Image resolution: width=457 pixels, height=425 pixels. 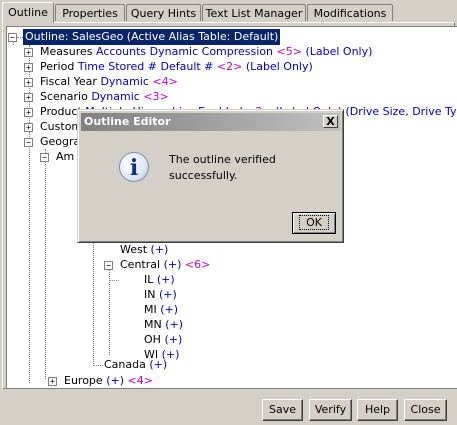 What do you see at coordinates (156, 96) in the screenshot?
I see `tree-item-scenario-count: <3>` at bounding box center [156, 96].